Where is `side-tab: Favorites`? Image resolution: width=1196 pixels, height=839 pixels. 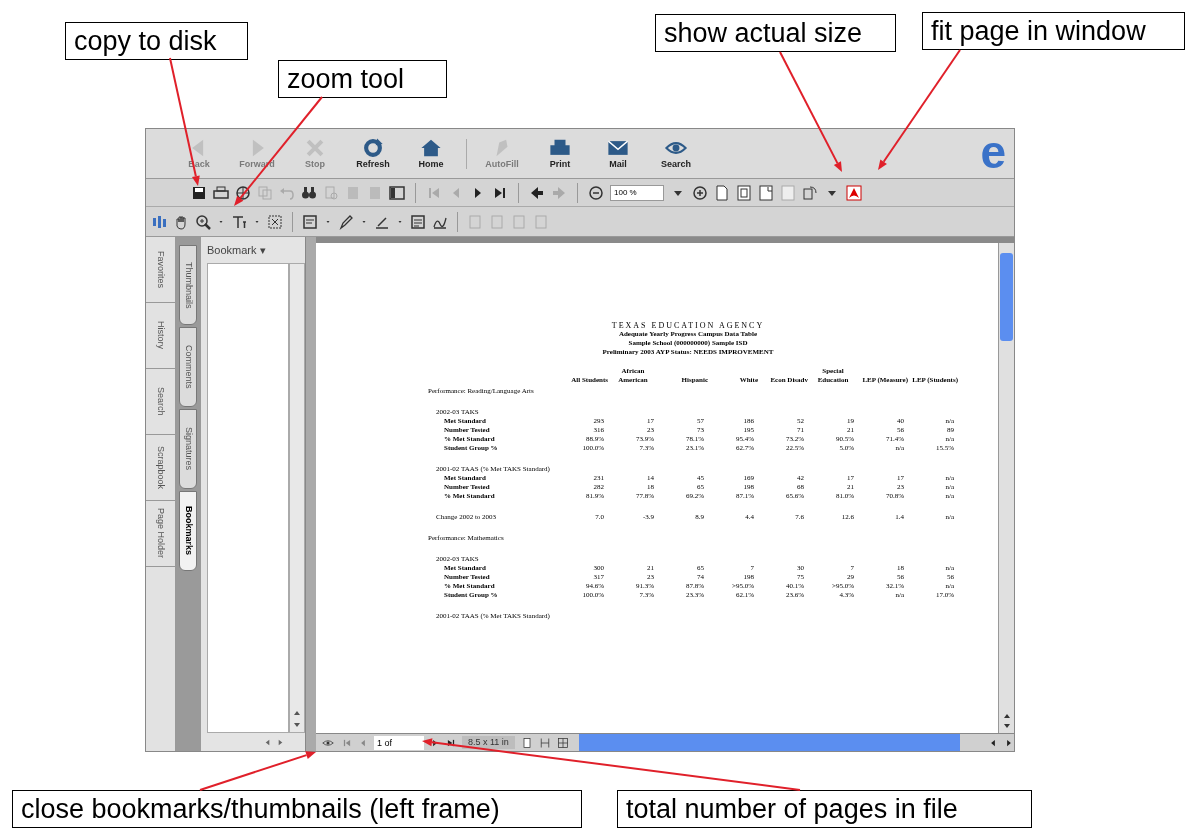
side-tab: Favorites is located at coordinates (160, 269).